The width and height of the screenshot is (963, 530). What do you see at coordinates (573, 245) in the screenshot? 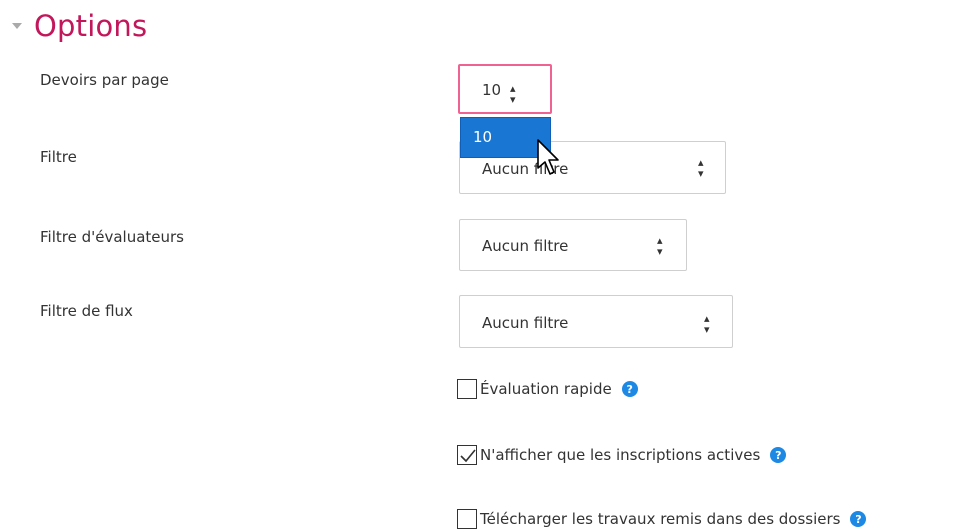
I see `marker-filter-select: Aucun filtre ▴ ▾` at bounding box center [573, 245].